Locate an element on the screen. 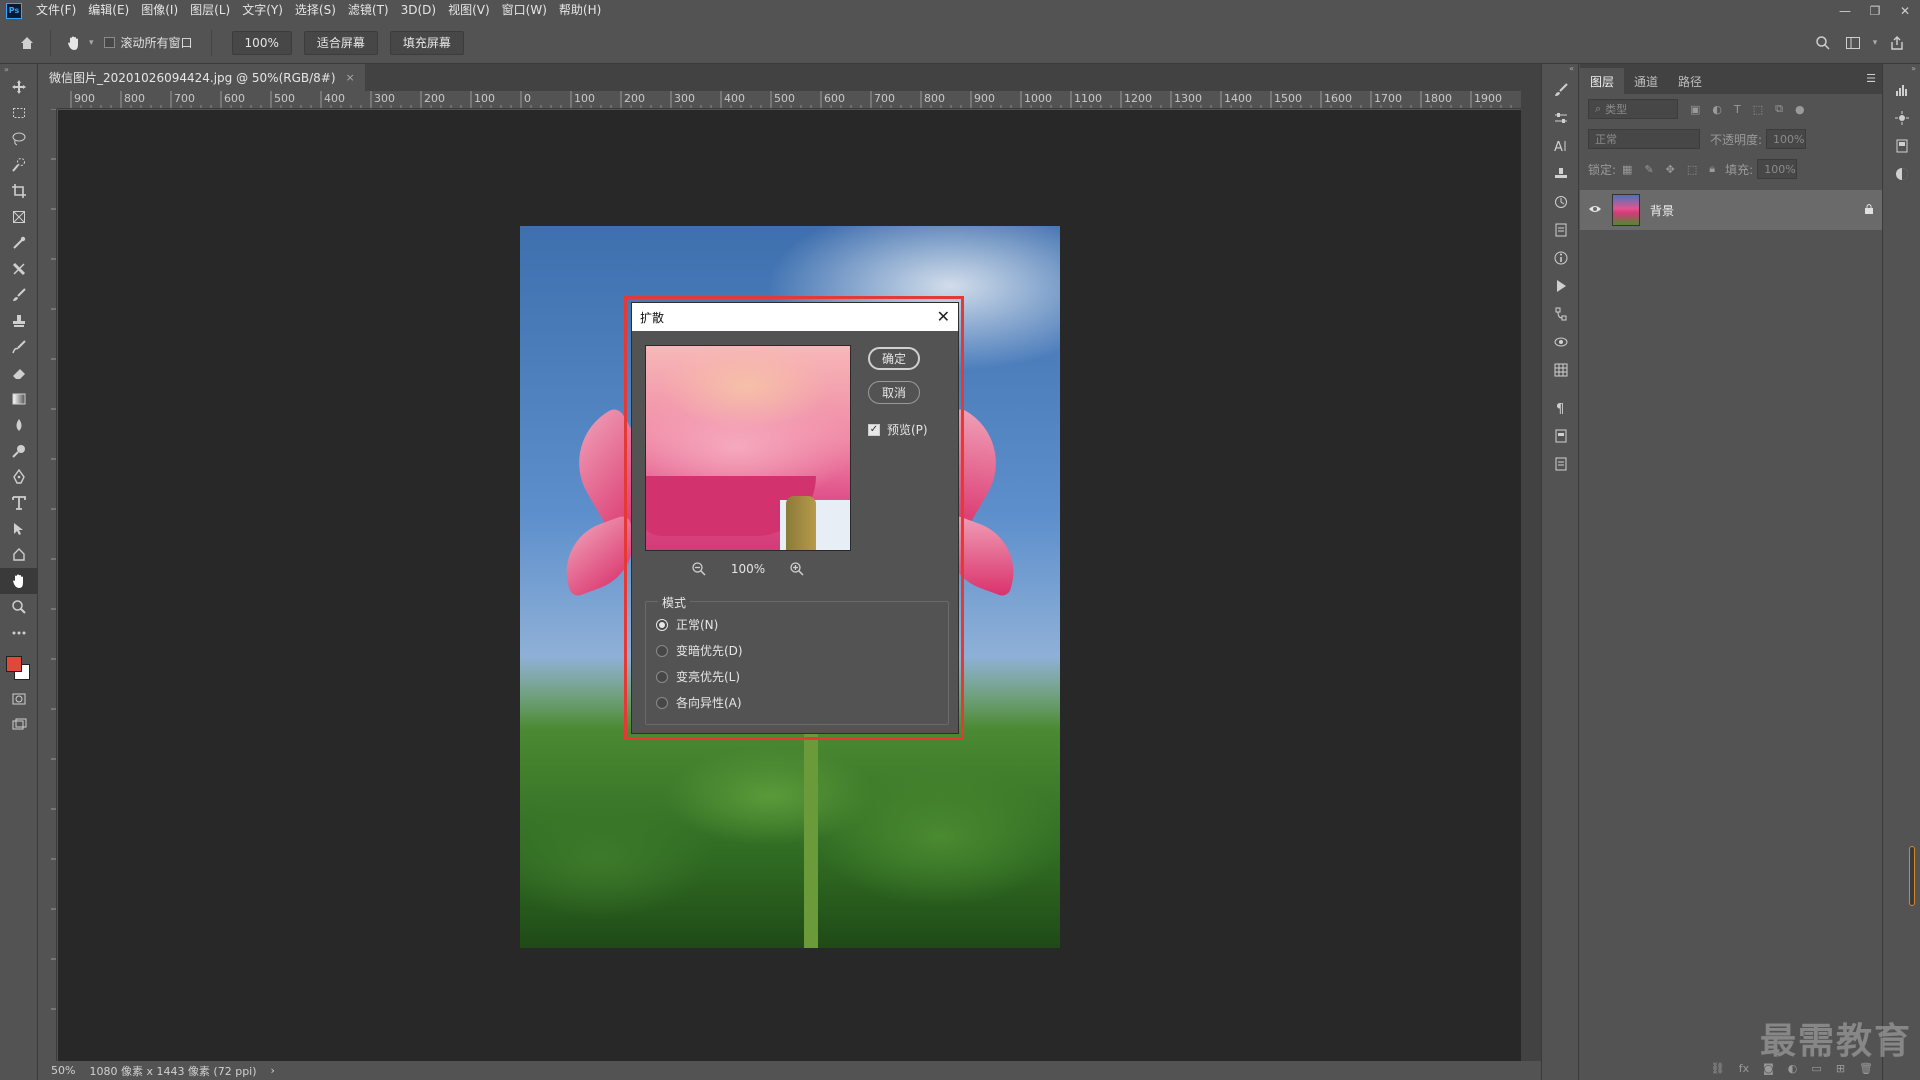  scroll-all-windows-checkbox is located at coordinates (109, 42).